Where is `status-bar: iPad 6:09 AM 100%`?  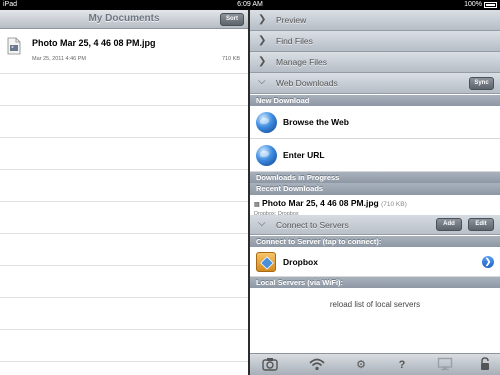
status-bar: iPad 6:09 AM 100% is located at coordinates (250, 5).